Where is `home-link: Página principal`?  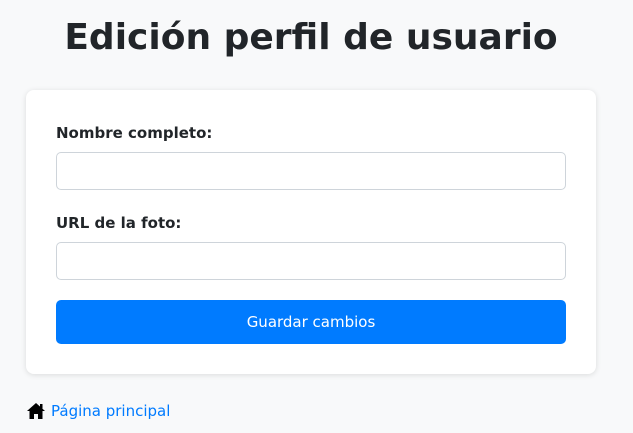
home-link: Página principal is located at coordinates (98, 411).